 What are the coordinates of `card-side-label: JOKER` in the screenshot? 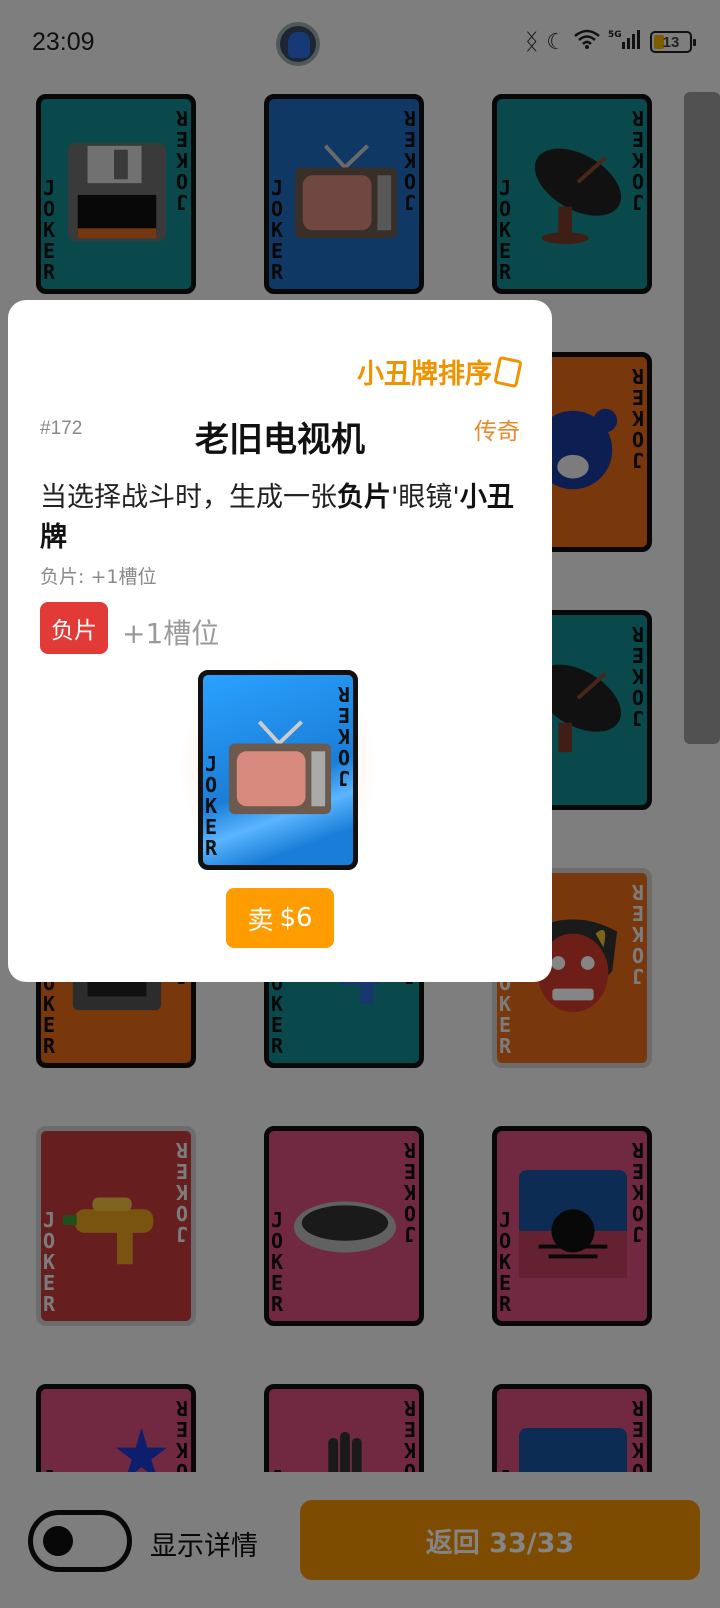 It's located at (211, 806).